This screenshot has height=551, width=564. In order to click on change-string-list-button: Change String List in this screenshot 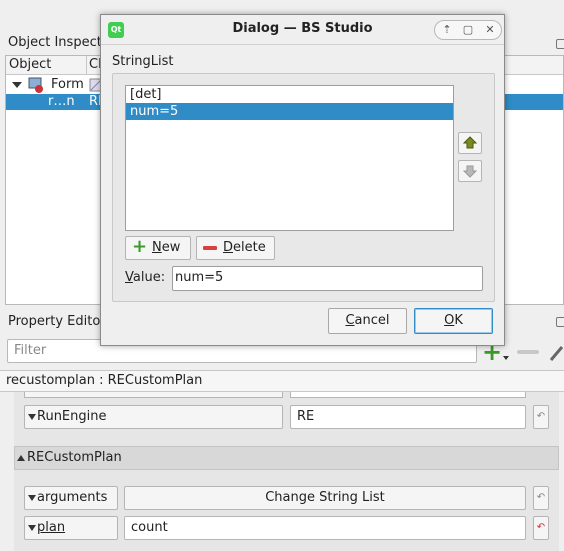, I will do `click(325, 498)`.